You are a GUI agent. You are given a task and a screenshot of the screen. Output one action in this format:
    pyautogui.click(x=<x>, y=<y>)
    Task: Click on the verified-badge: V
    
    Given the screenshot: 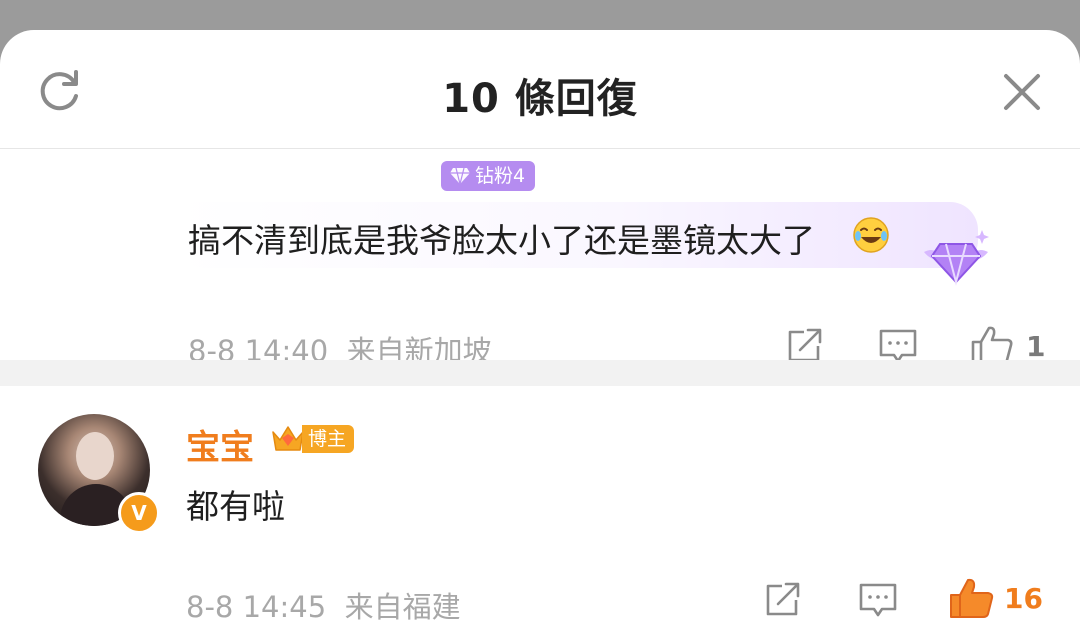 What is the action you would take?
    pyautogui.click(x=139, y=513)
    